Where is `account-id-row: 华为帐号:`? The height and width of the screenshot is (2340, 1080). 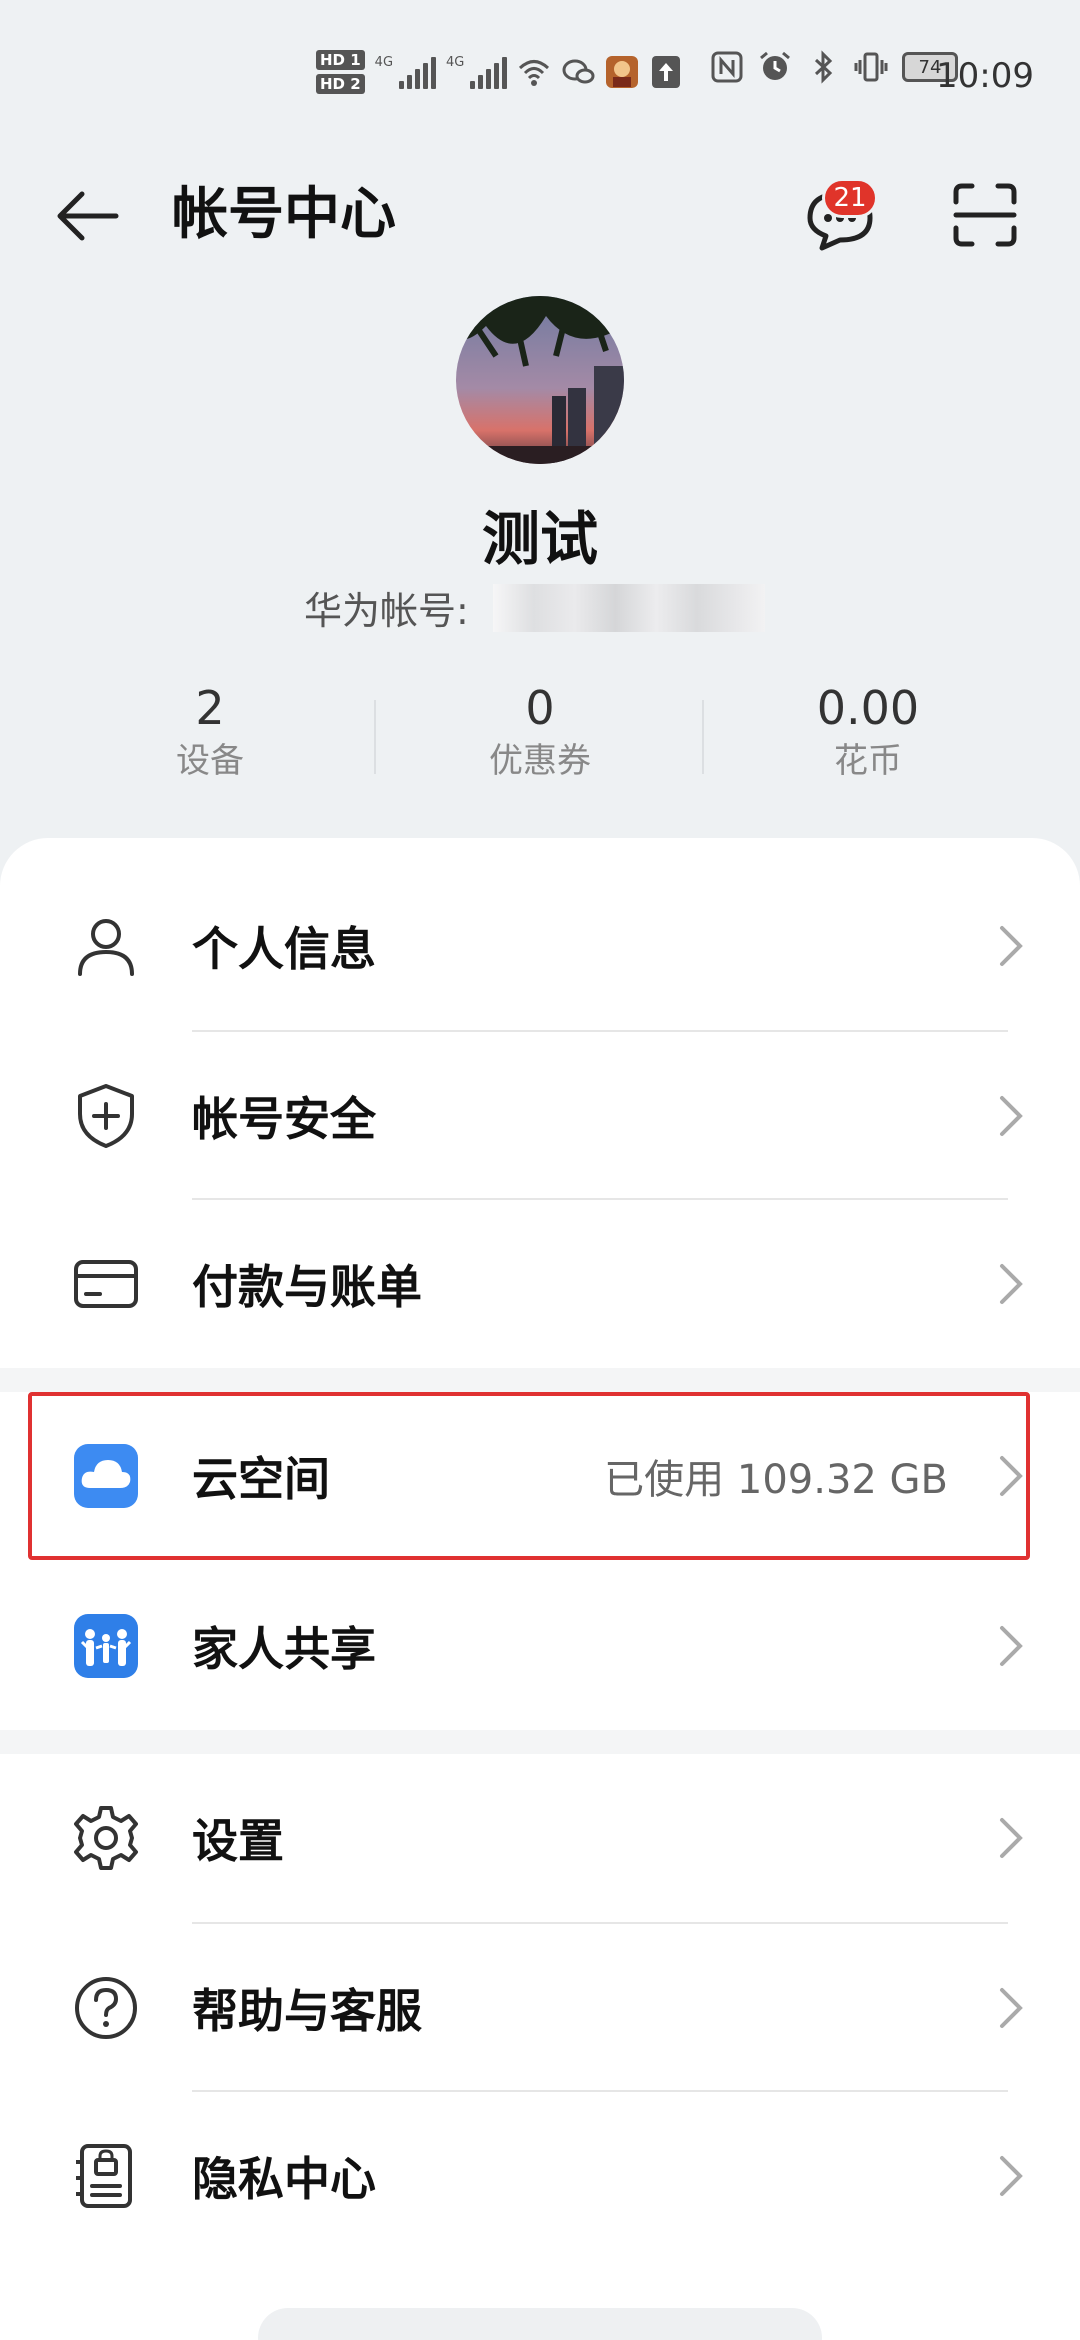 account-id-row: 华为帐号: is located at coordinates (534, 607).